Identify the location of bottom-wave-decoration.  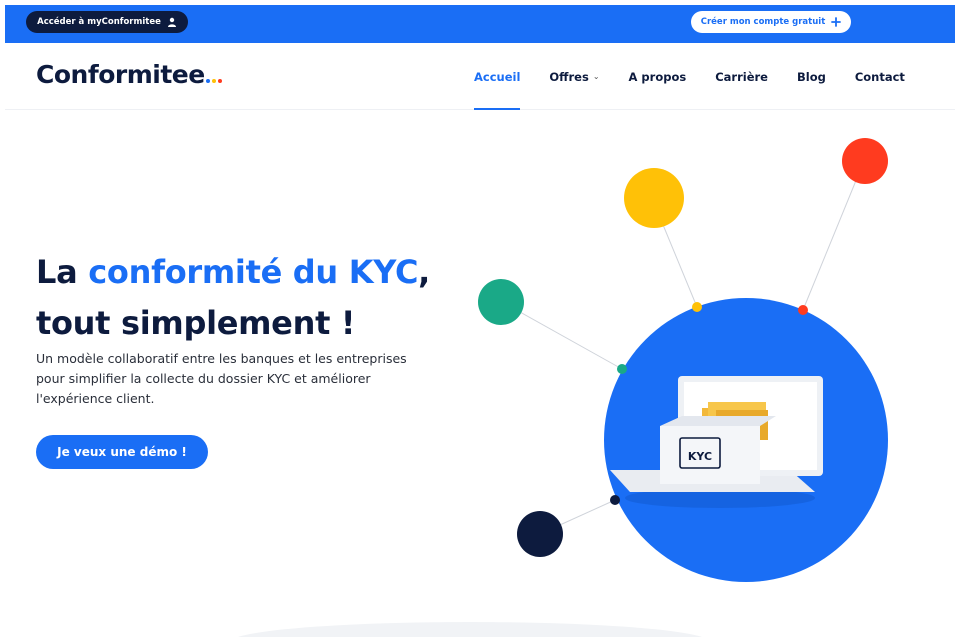
(470, 629).